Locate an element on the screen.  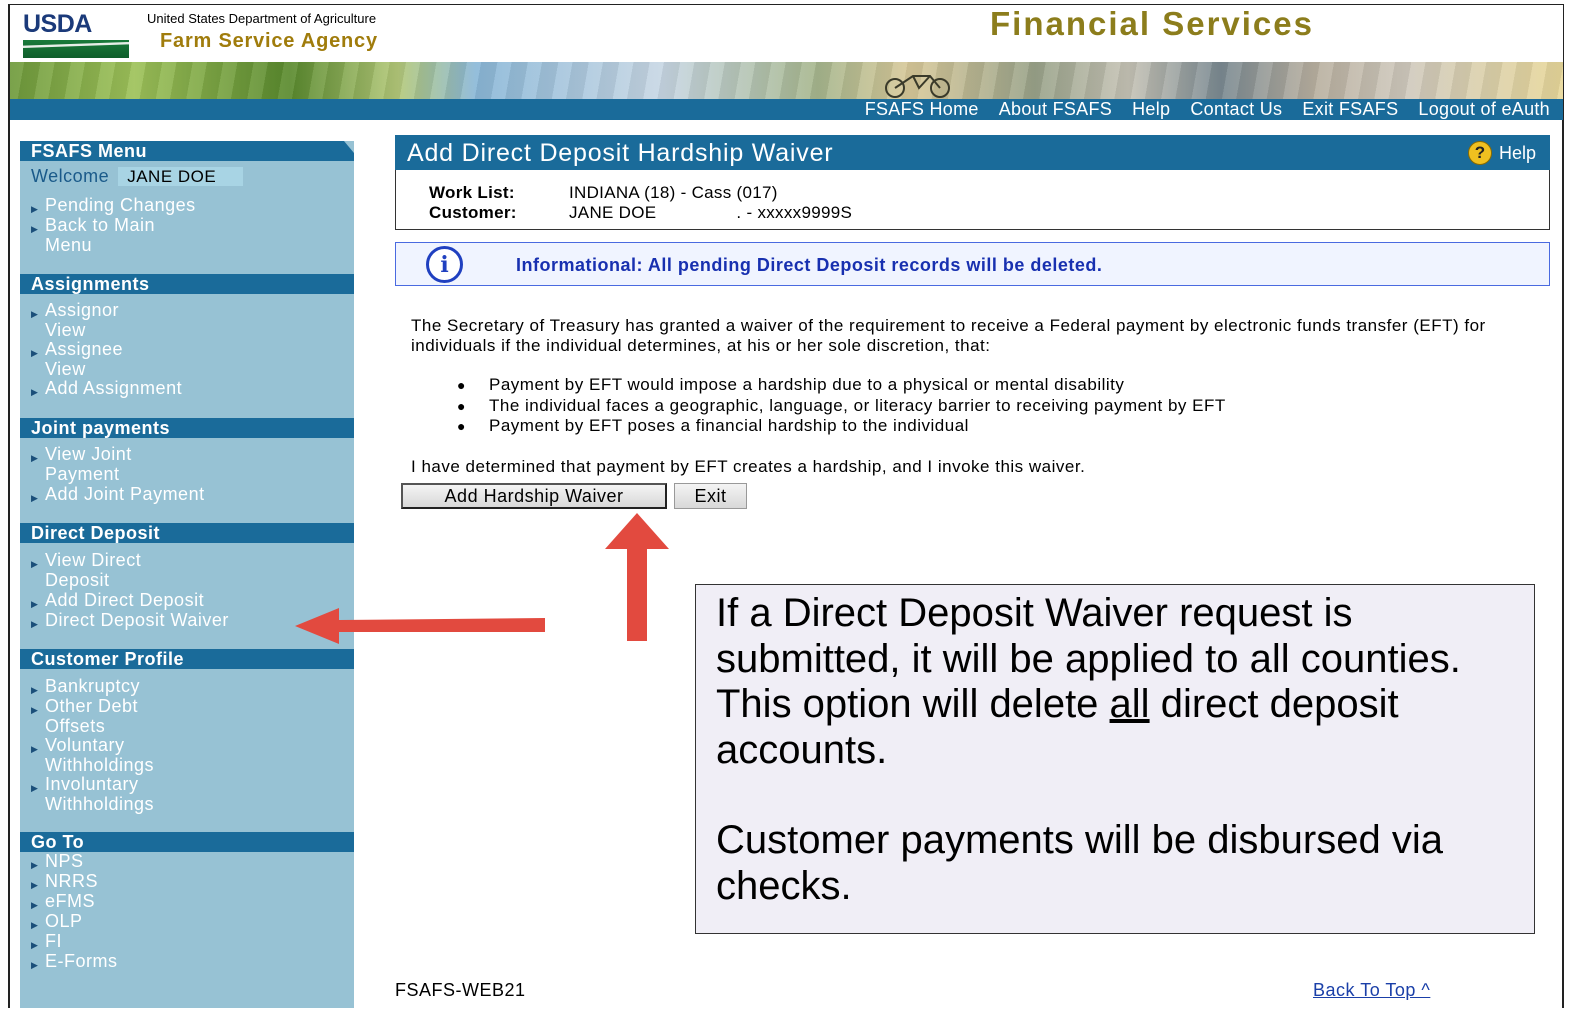
worklist-row: Work List: INDIANA (18) - Cass (017) is located at coordinates (603, 193).